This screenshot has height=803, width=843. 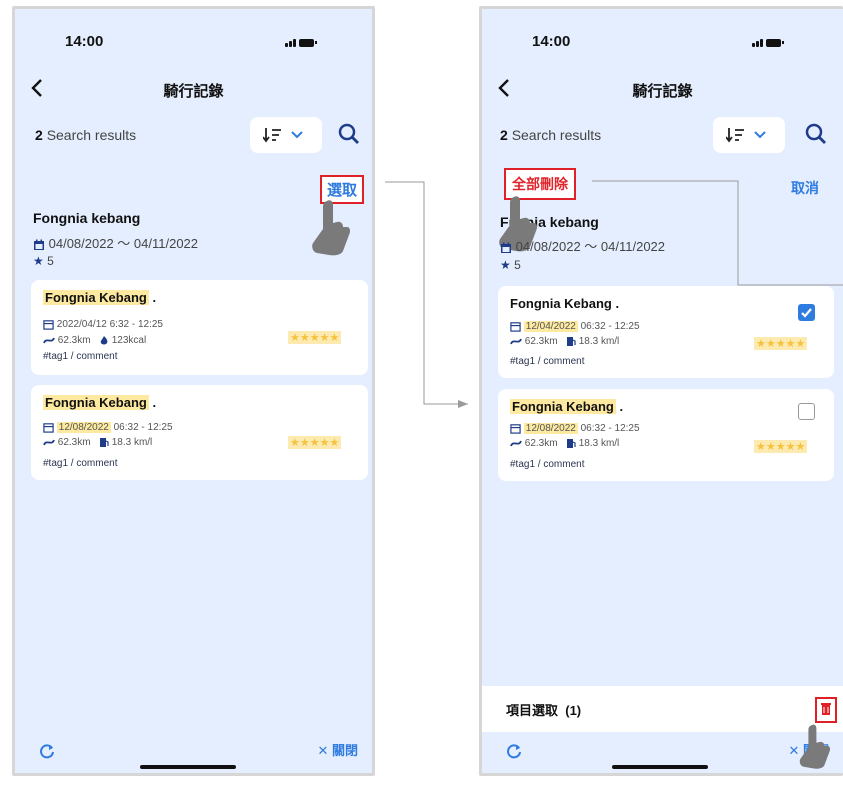 What do you see at coordinates (662, 709) in the screenshot?
I see `selection-bar: 項目選取 (1)` at bounding box center [662, 709].